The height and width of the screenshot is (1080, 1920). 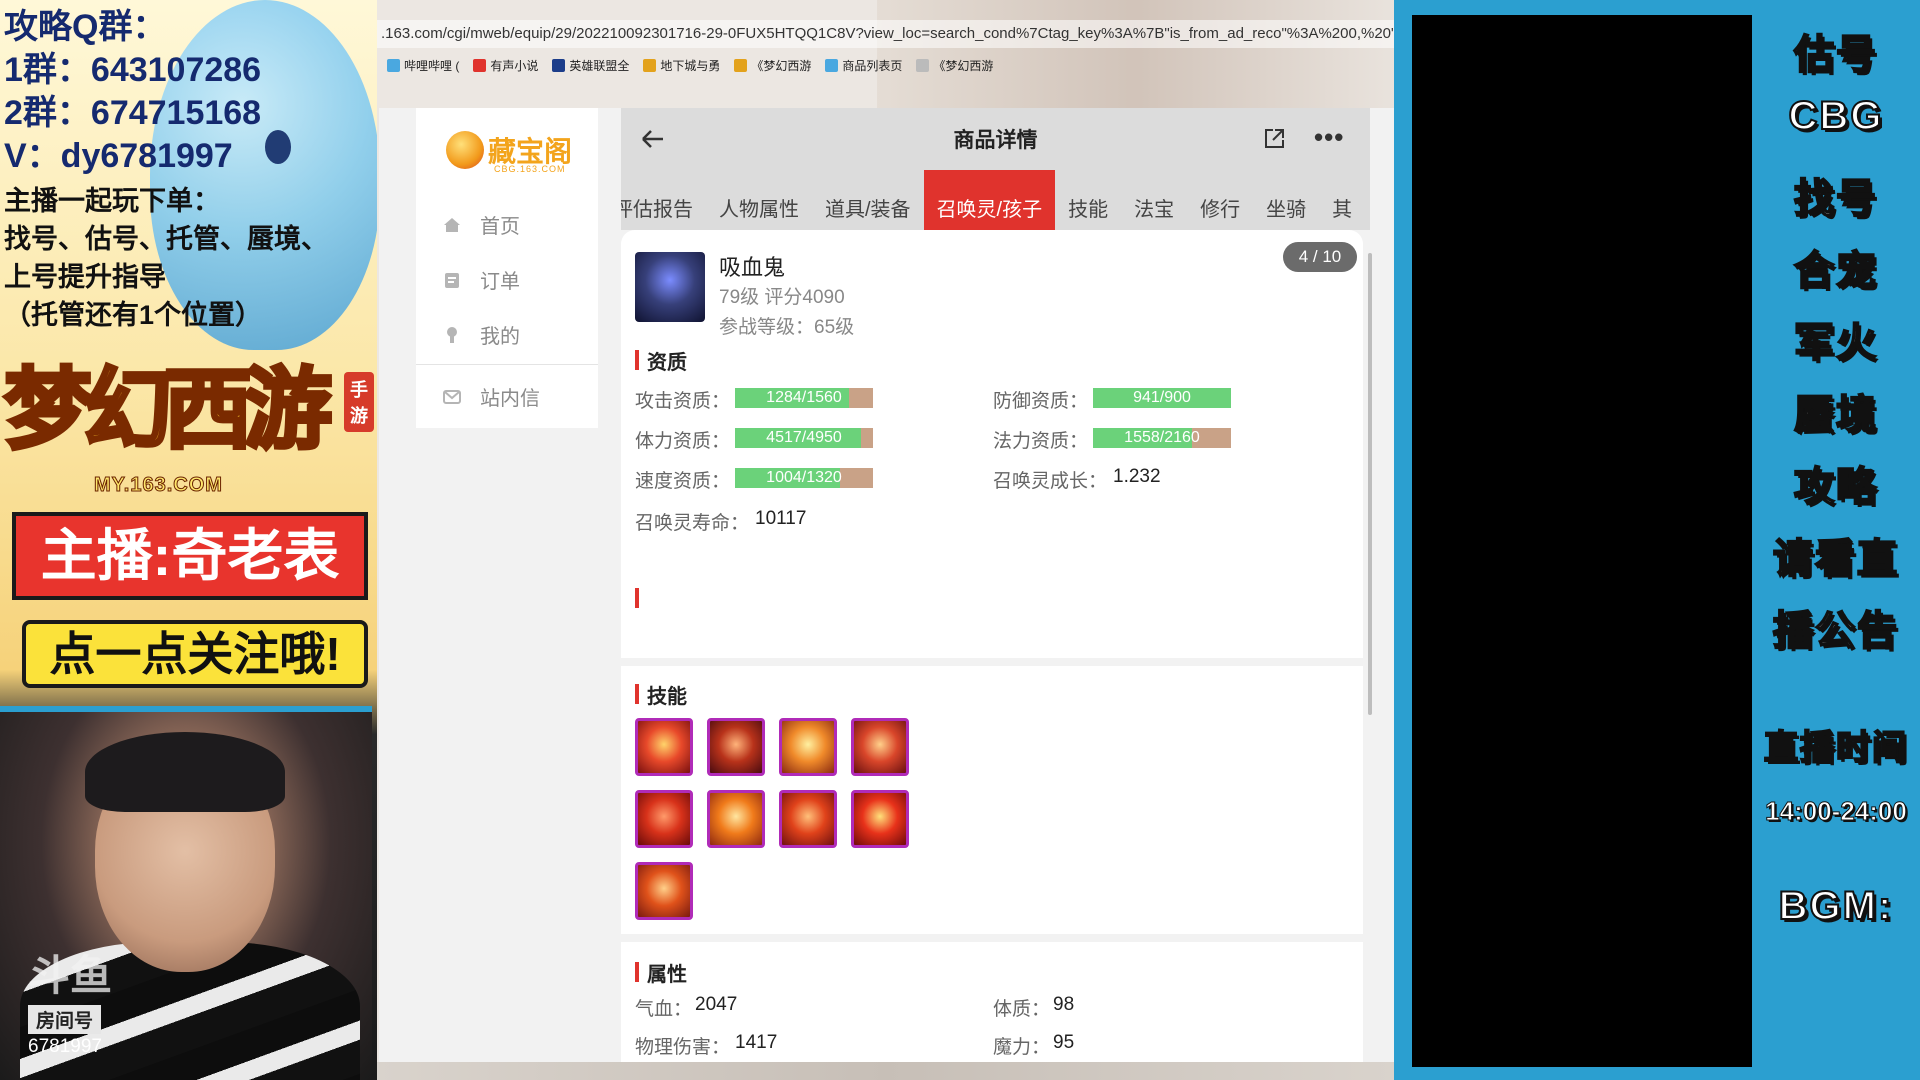 What do you see at coordinates (992, 1003) in the screenshot?
I see `attributes-card: 属性 气血： 2047 体质： 98 物理伤害： 1417 魔力： 95` at bounding box center [992, 1003].